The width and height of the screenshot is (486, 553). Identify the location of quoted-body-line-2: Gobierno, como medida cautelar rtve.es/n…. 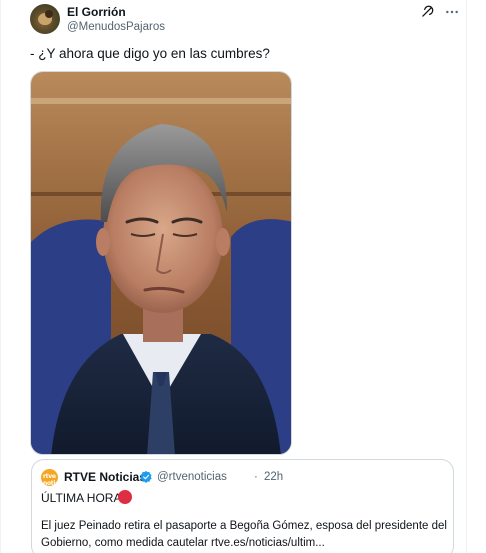
(183, 543).